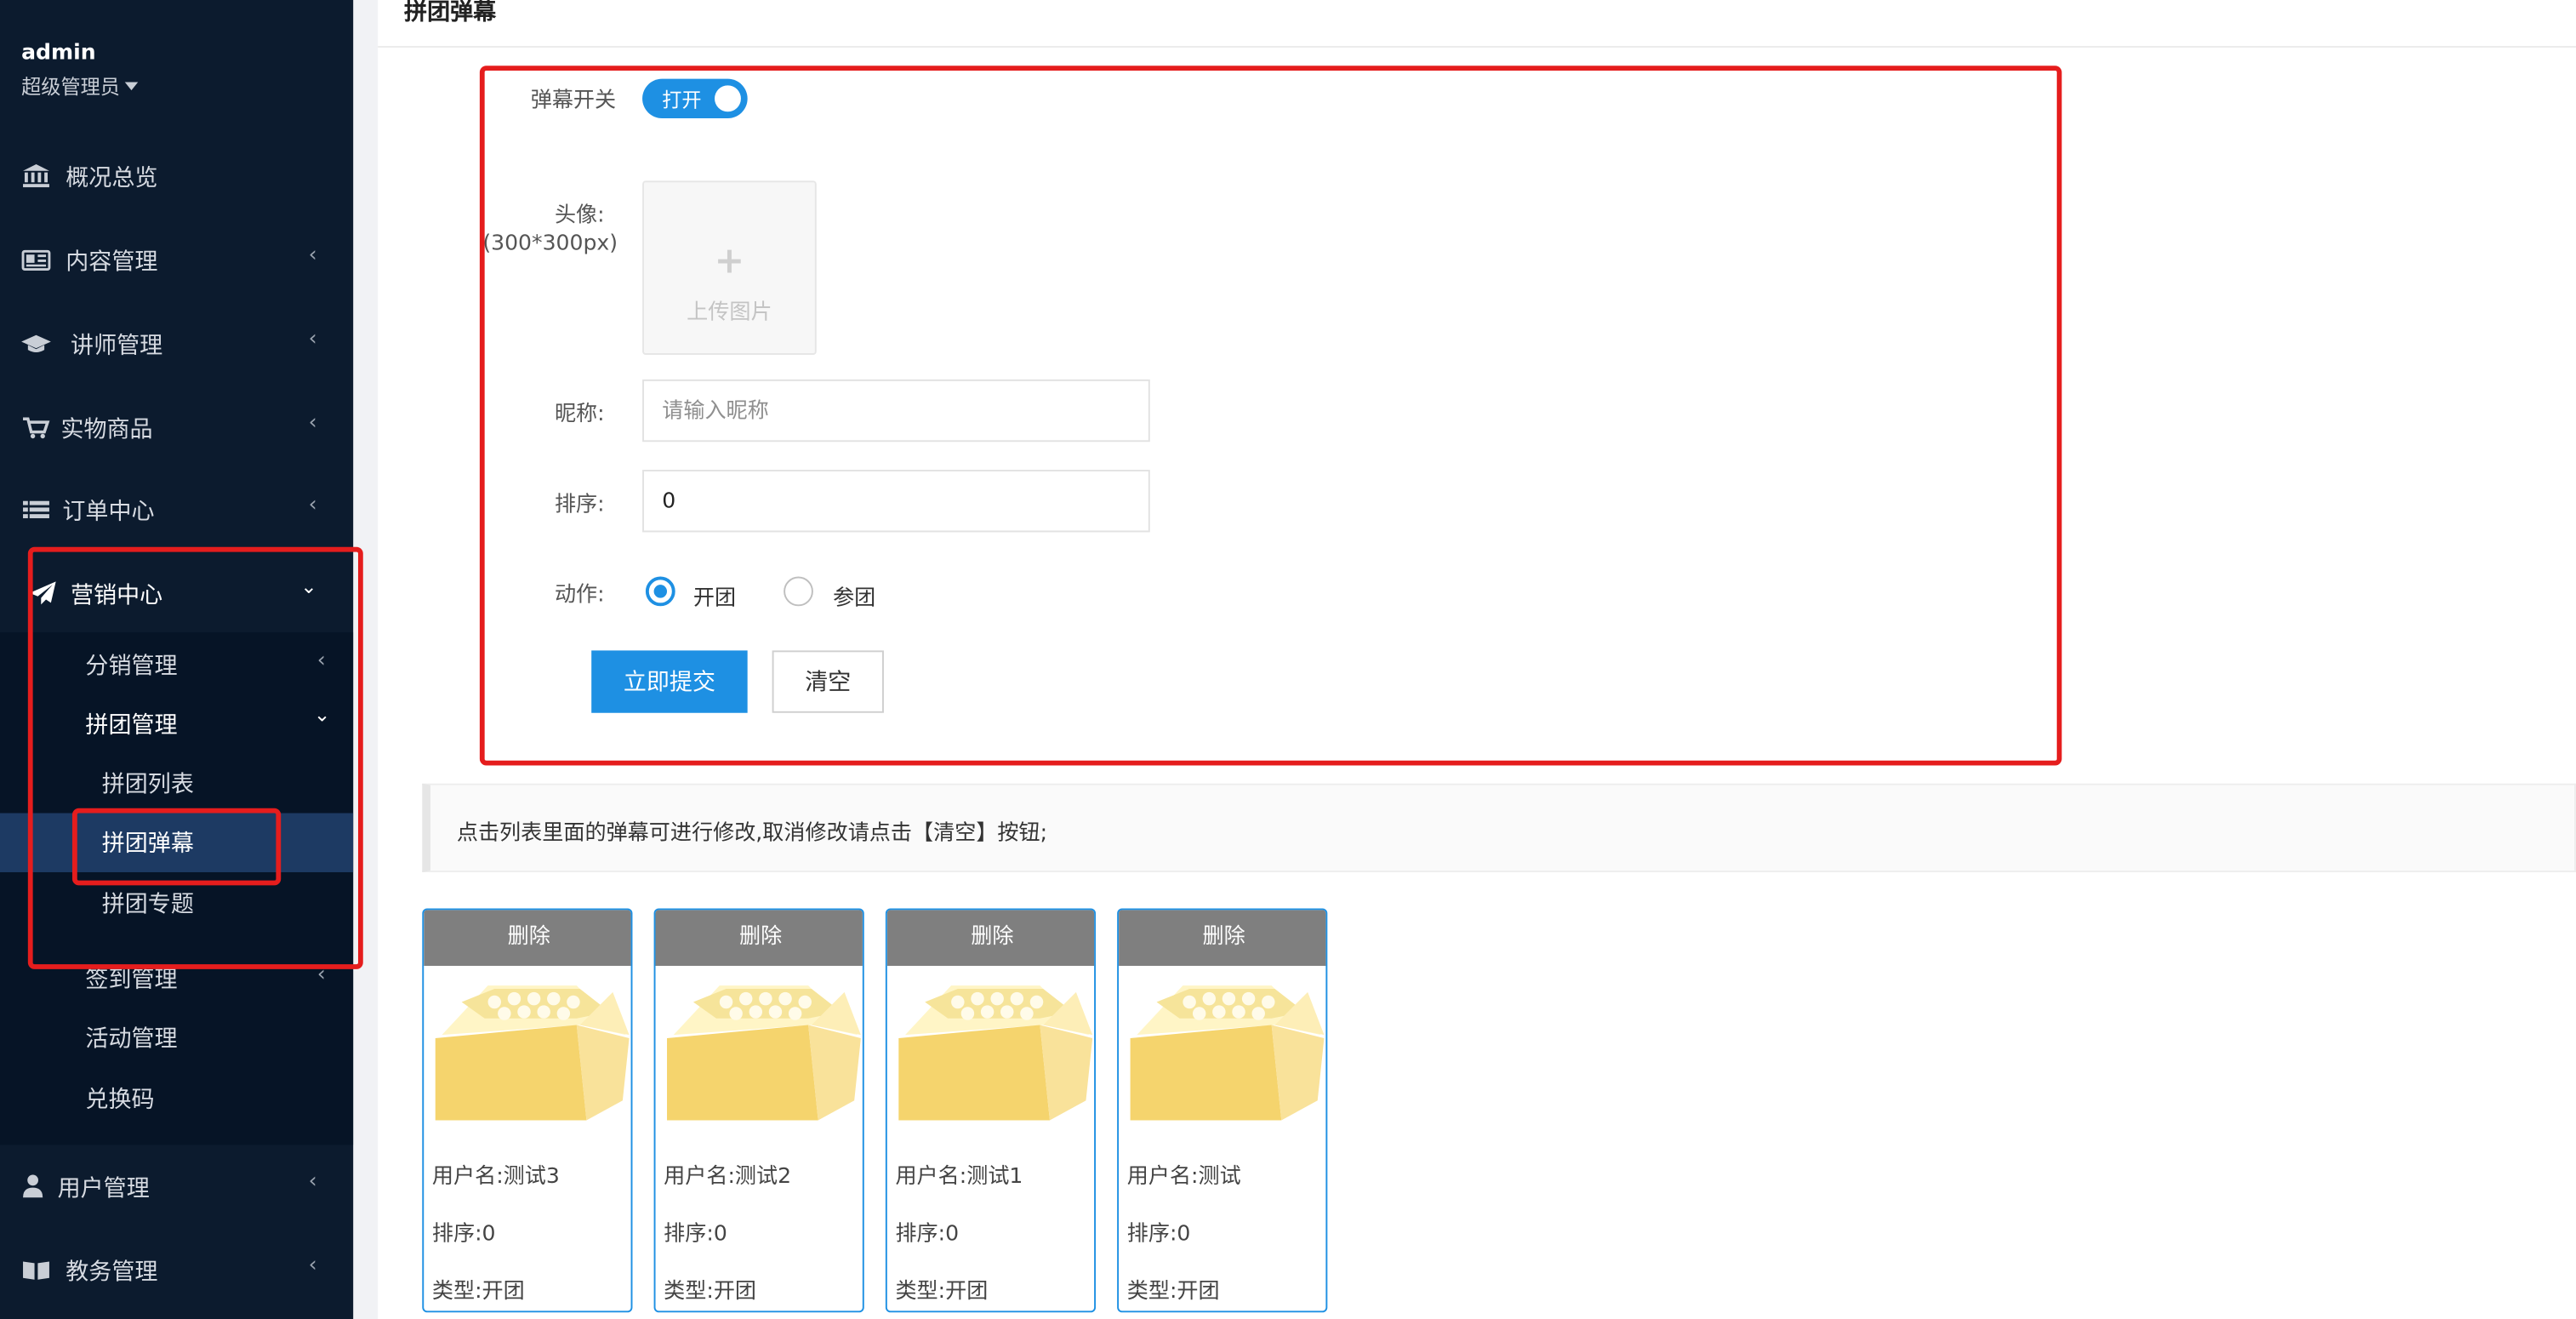  I want to click on sidebar-subitem-activities: 活动管理, so click(131, 1038).